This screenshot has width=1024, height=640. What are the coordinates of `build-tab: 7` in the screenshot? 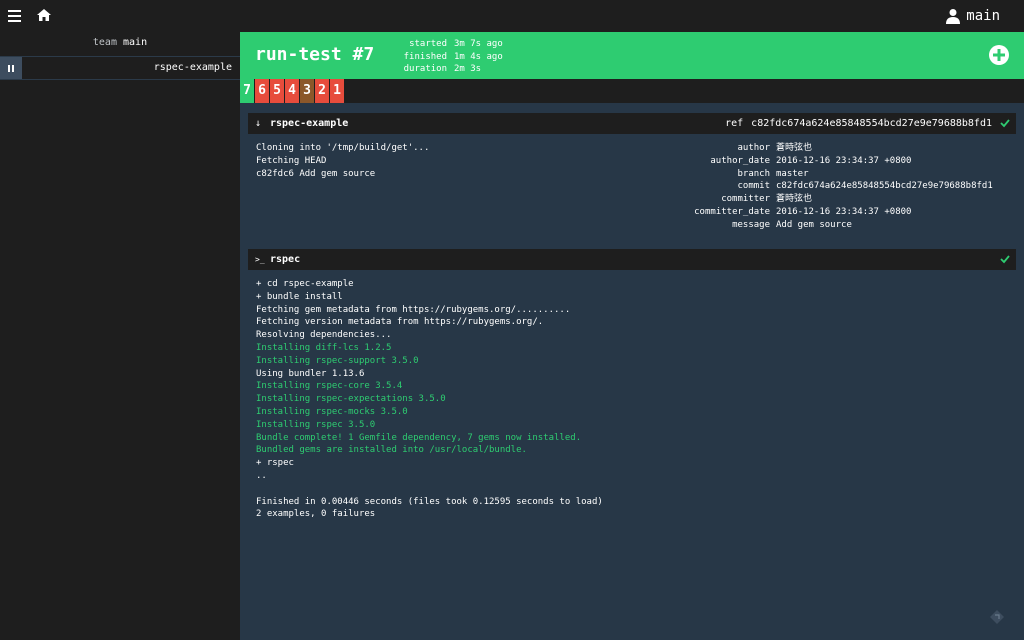 It's located at (247, 91).